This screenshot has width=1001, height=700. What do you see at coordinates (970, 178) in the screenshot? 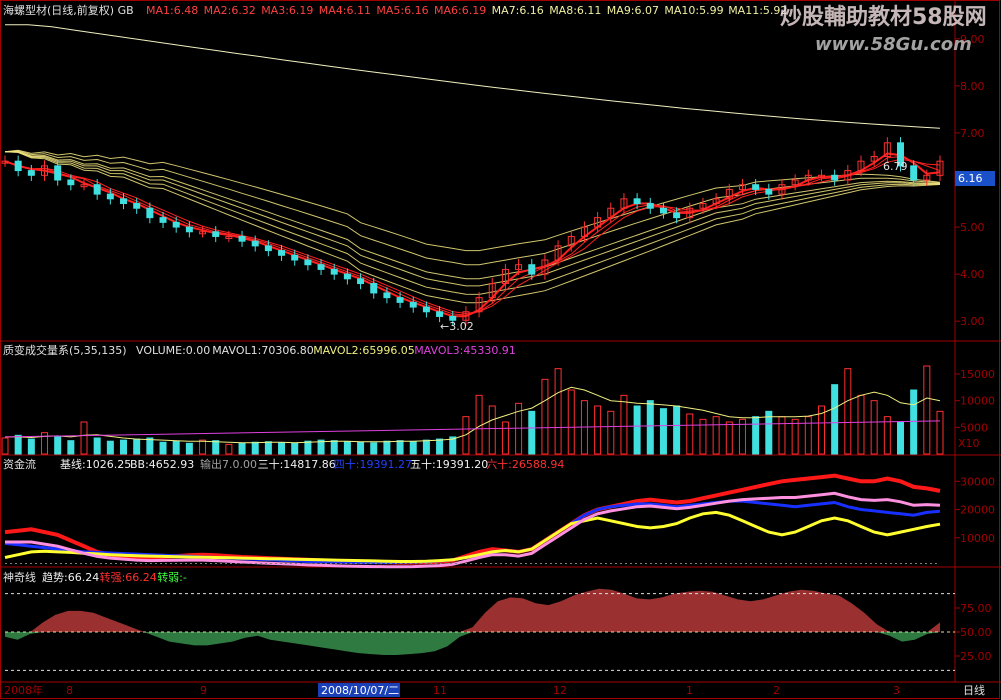
I see `current-price-value: 6.16` at bounding box center [970, 178].